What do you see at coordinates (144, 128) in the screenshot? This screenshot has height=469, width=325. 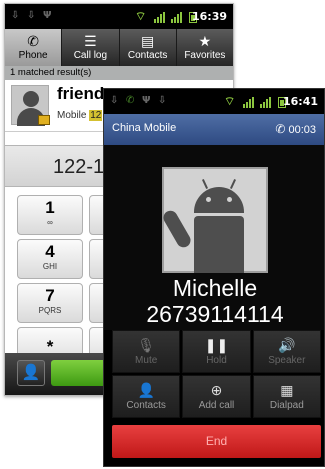 I see `carrier-name: China Mobile` at bounding box center [144, 128].